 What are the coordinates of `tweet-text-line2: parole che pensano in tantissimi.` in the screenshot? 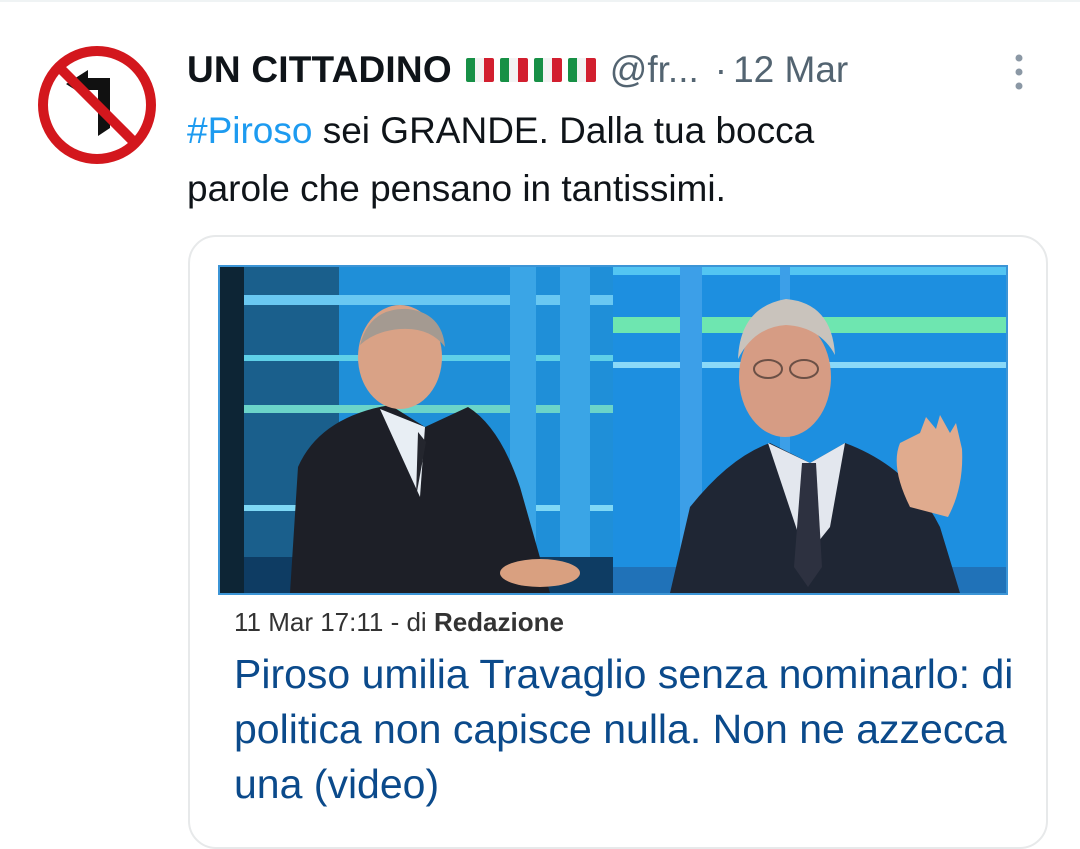 It's located at (456, 188).